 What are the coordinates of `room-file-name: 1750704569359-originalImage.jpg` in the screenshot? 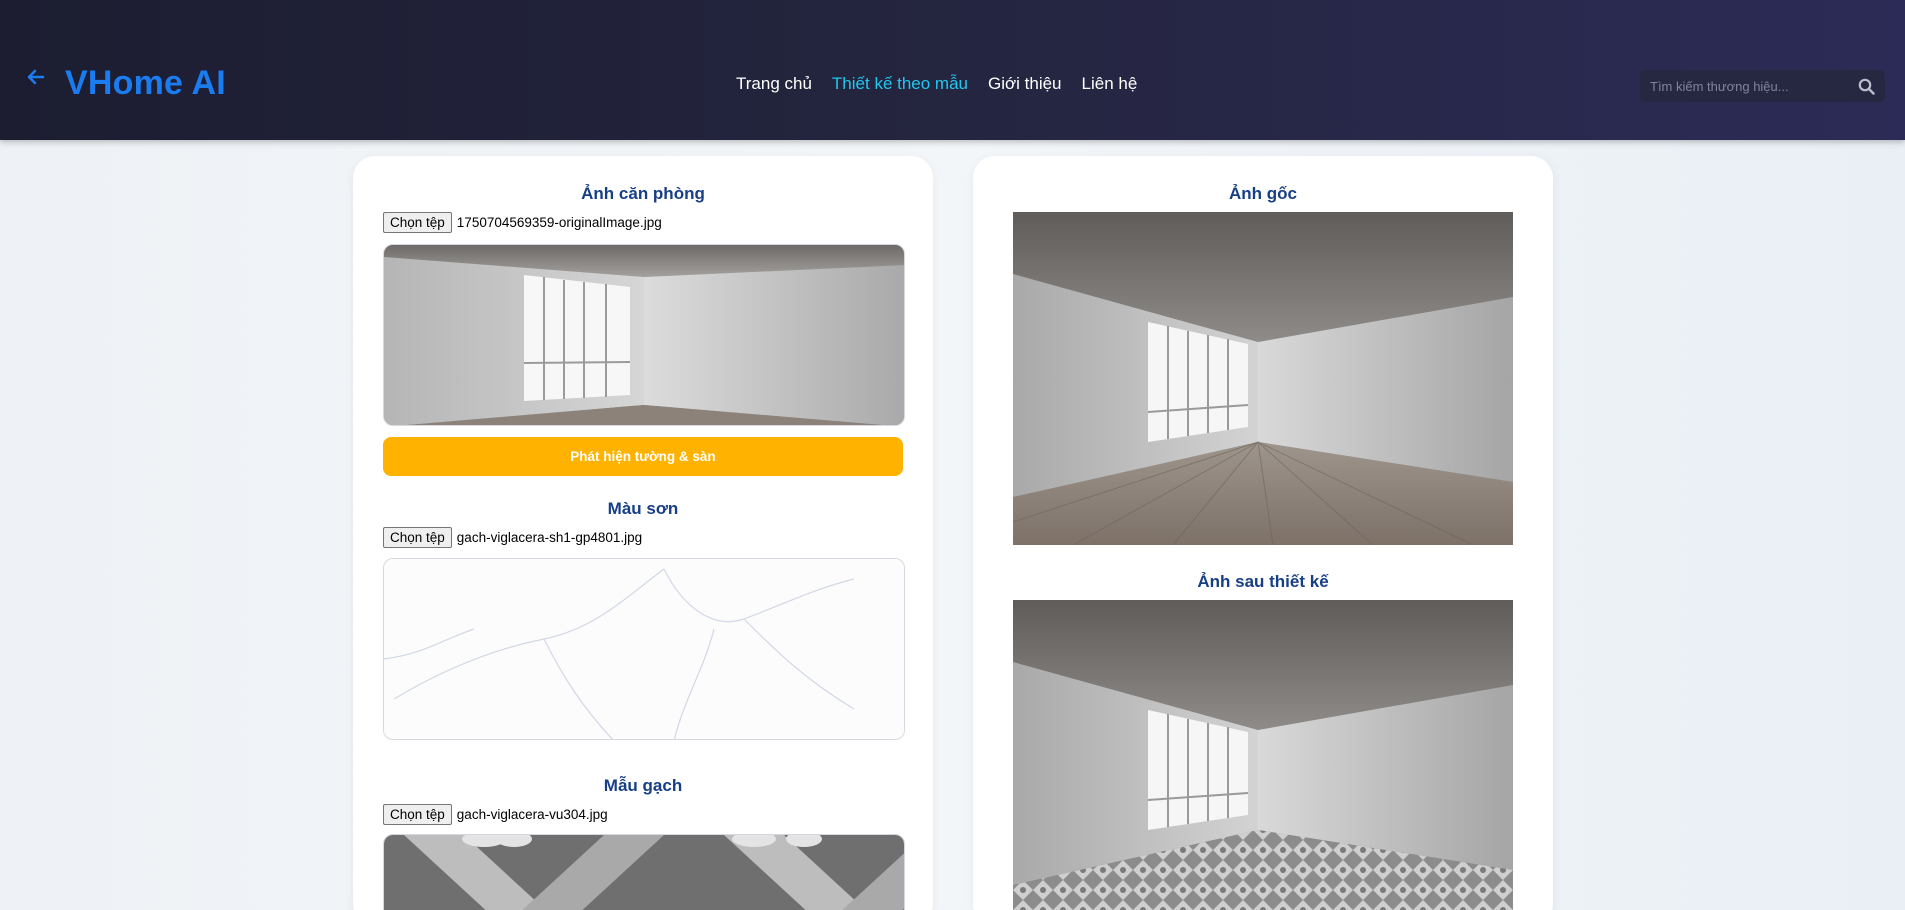 It's located at (559, 222).